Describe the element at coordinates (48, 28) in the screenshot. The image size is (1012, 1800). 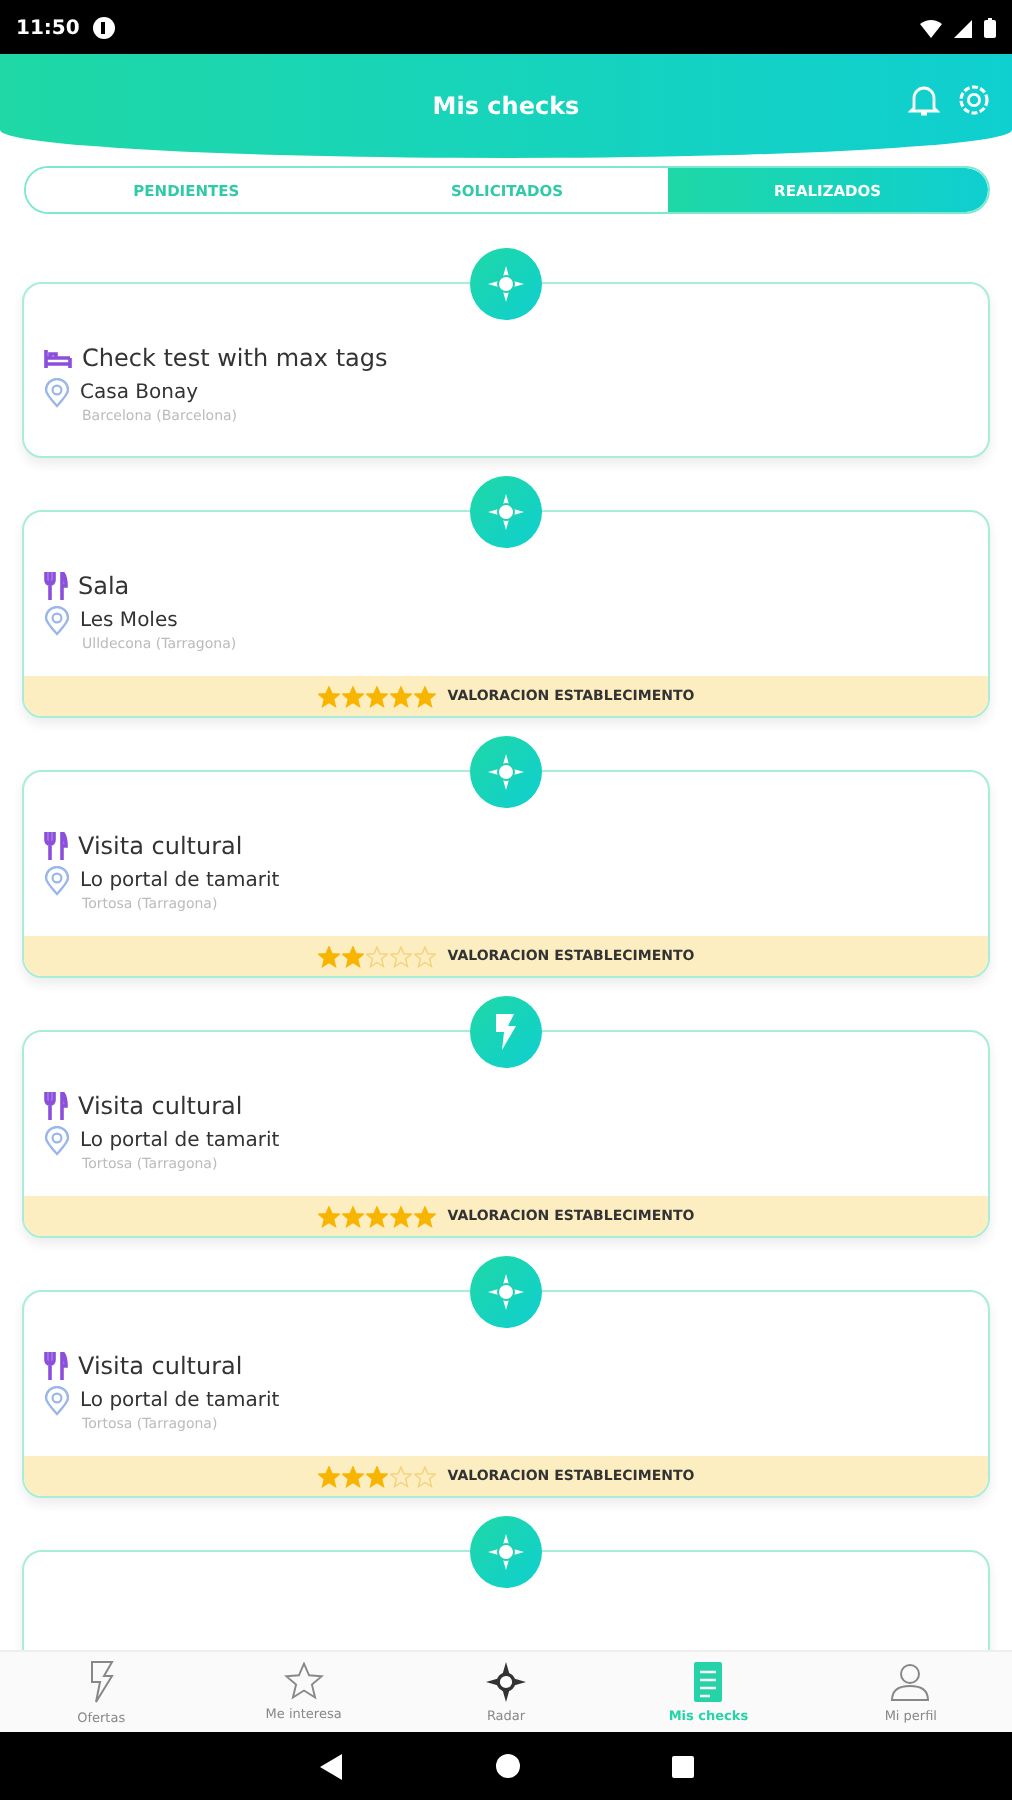
I see `status-time: 11:50` at that location.